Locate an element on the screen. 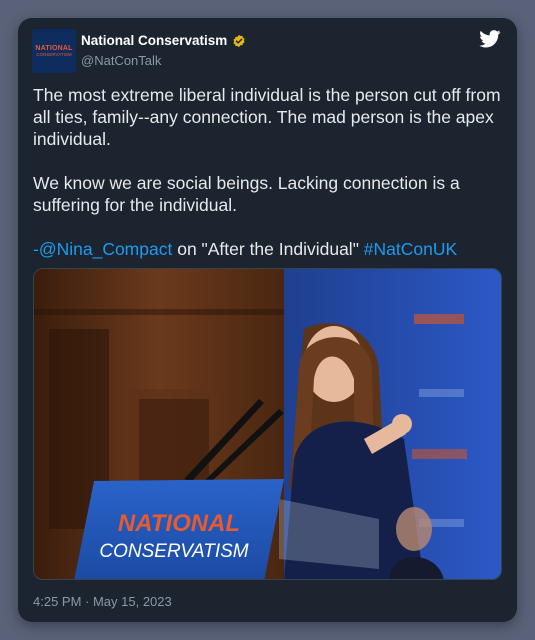  tweet-attribution-text: on "After the Individual" is located at coordinates (268, 249).